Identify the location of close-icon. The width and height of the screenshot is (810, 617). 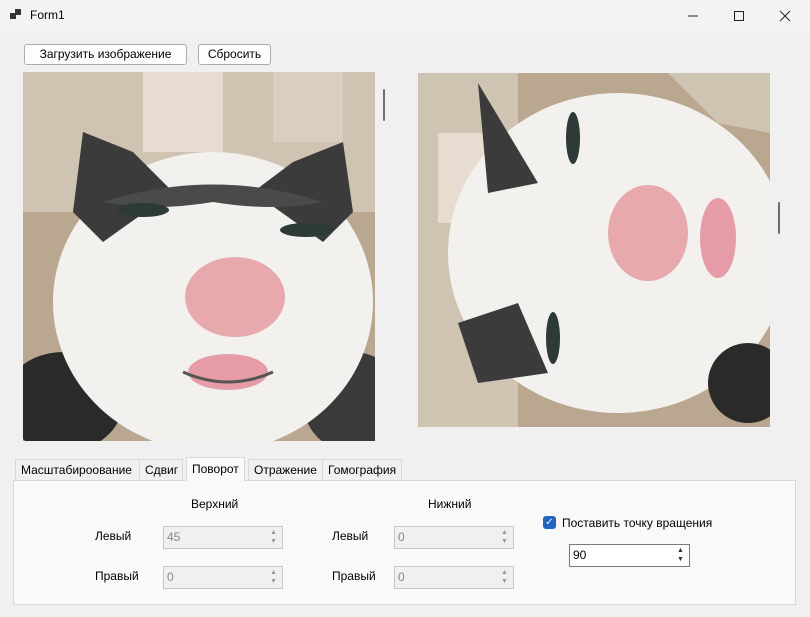
(785, 15).